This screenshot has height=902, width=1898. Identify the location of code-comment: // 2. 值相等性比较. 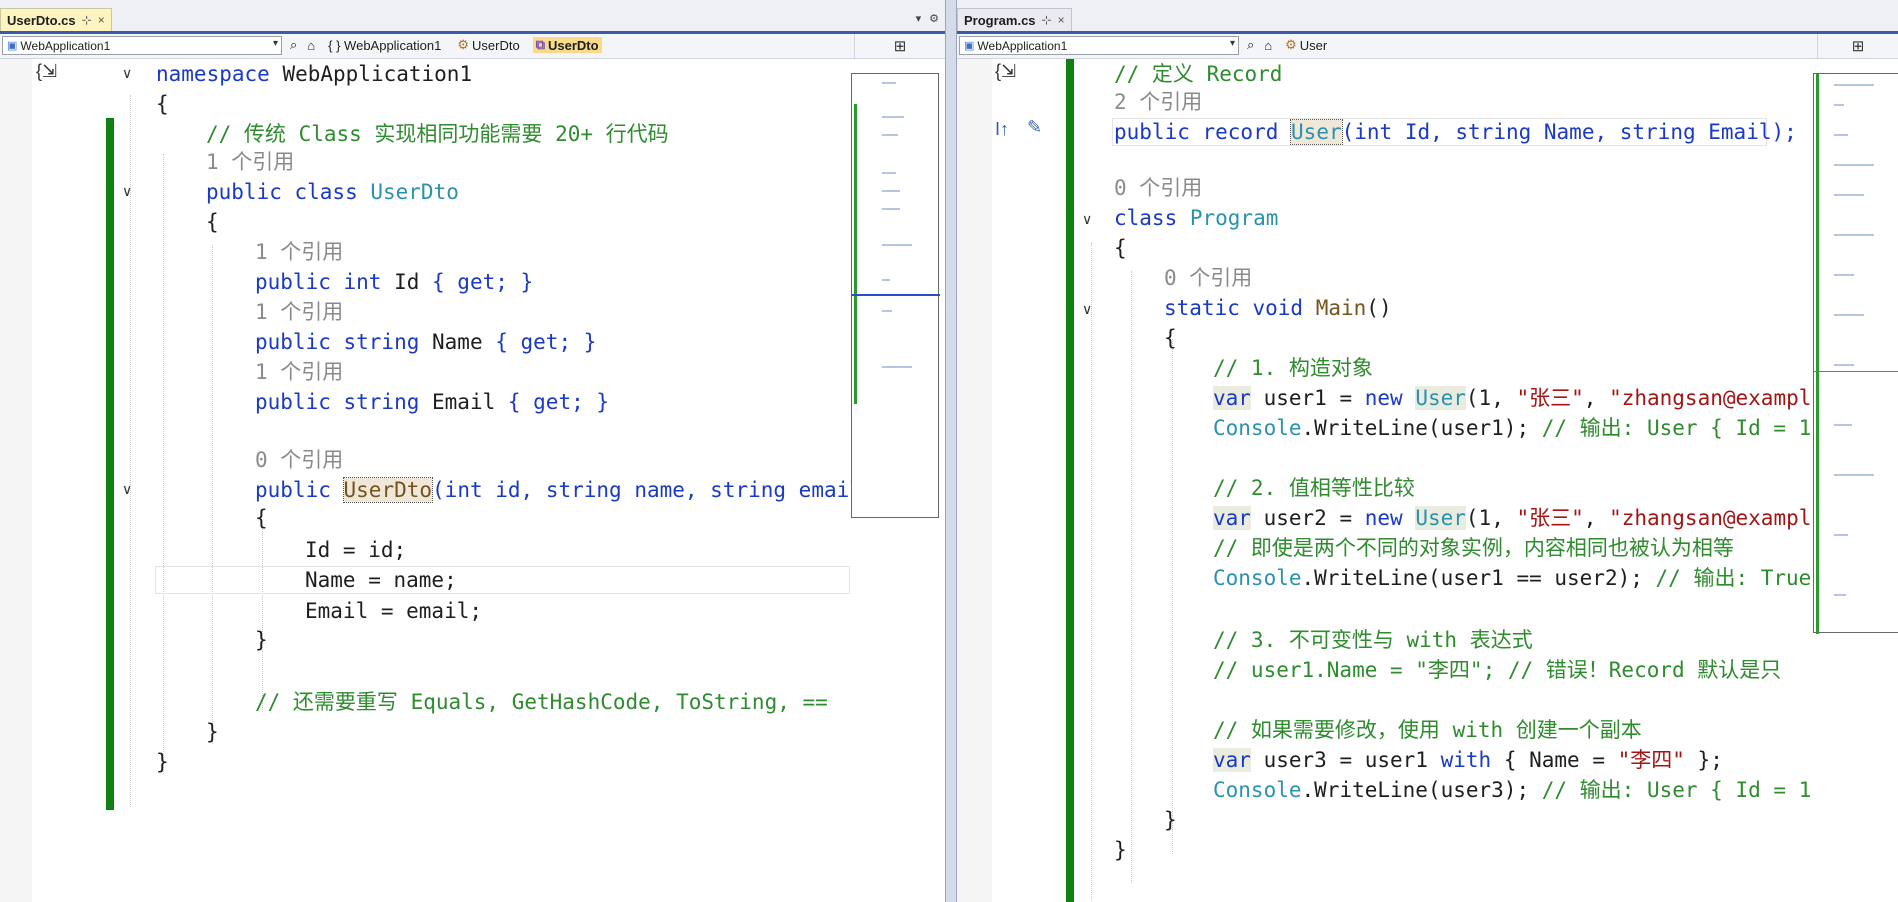
(1314, 488).